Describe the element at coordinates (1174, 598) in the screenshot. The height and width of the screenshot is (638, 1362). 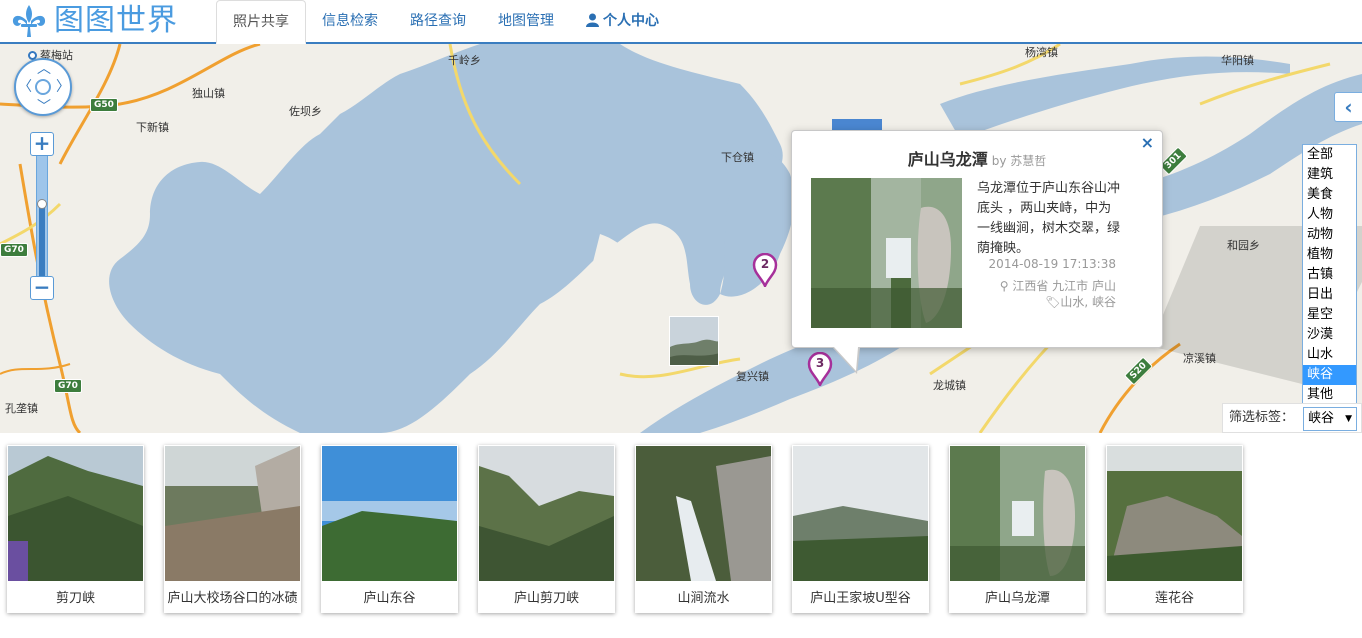
I see `photo-caption: 莲花谷` at that location.